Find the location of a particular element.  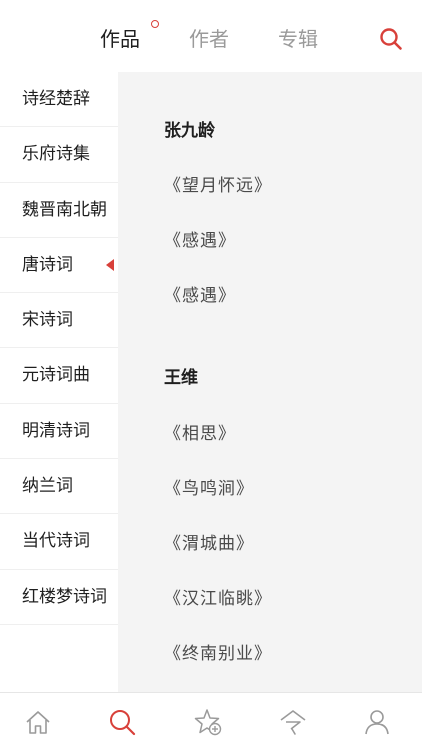

work-item: 《相思》 is located at coordinates (200, 431).